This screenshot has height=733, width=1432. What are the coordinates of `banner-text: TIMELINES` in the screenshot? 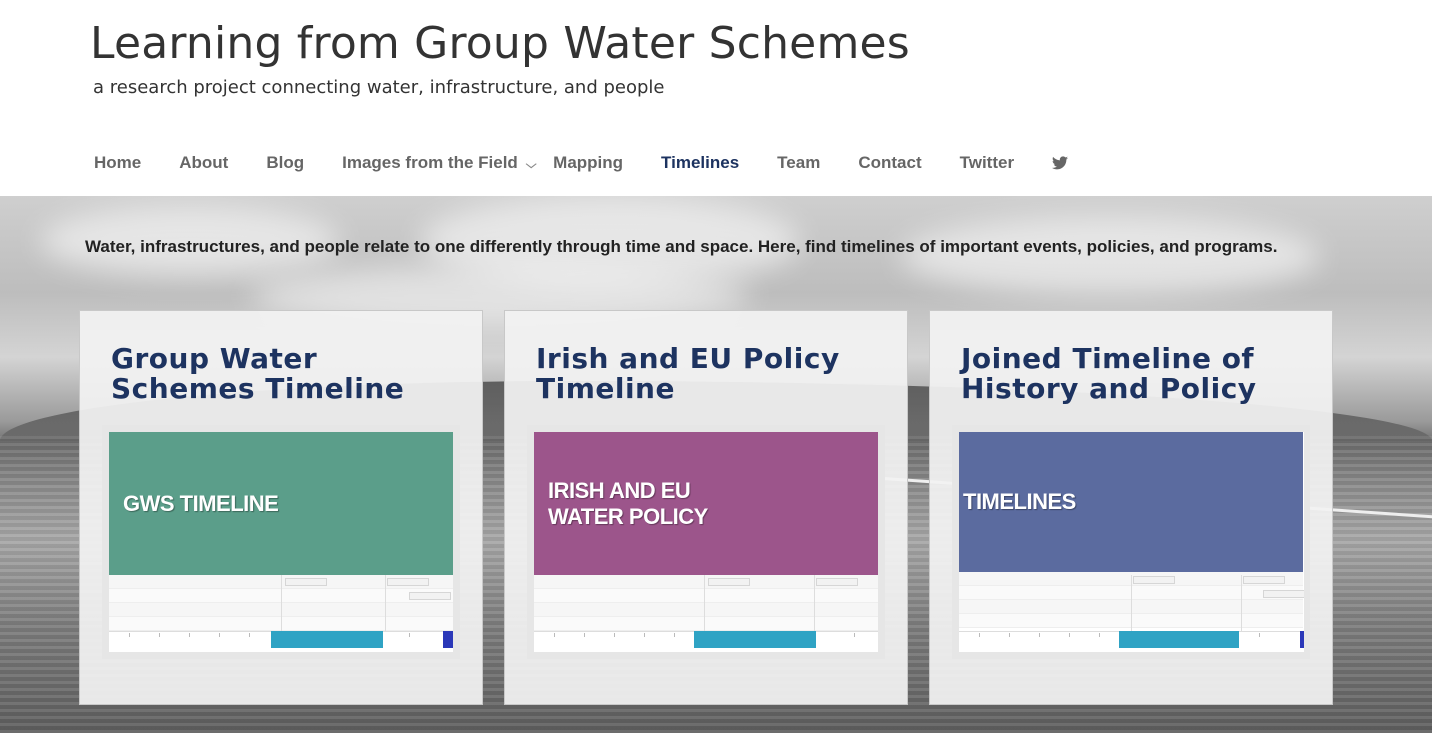 It's located at (1019, 501).